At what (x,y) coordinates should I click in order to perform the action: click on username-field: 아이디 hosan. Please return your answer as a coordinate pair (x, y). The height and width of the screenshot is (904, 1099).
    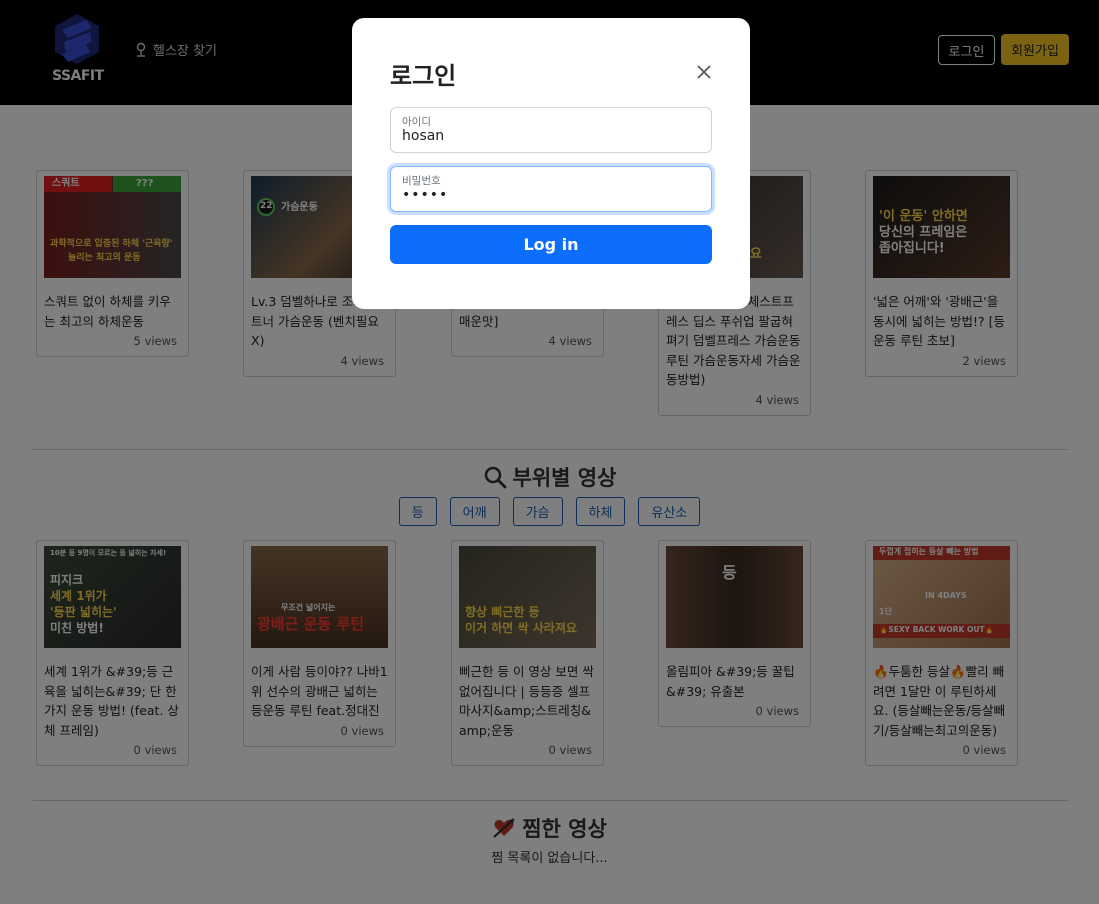
    Looking at the image, I should click on (551, 130).